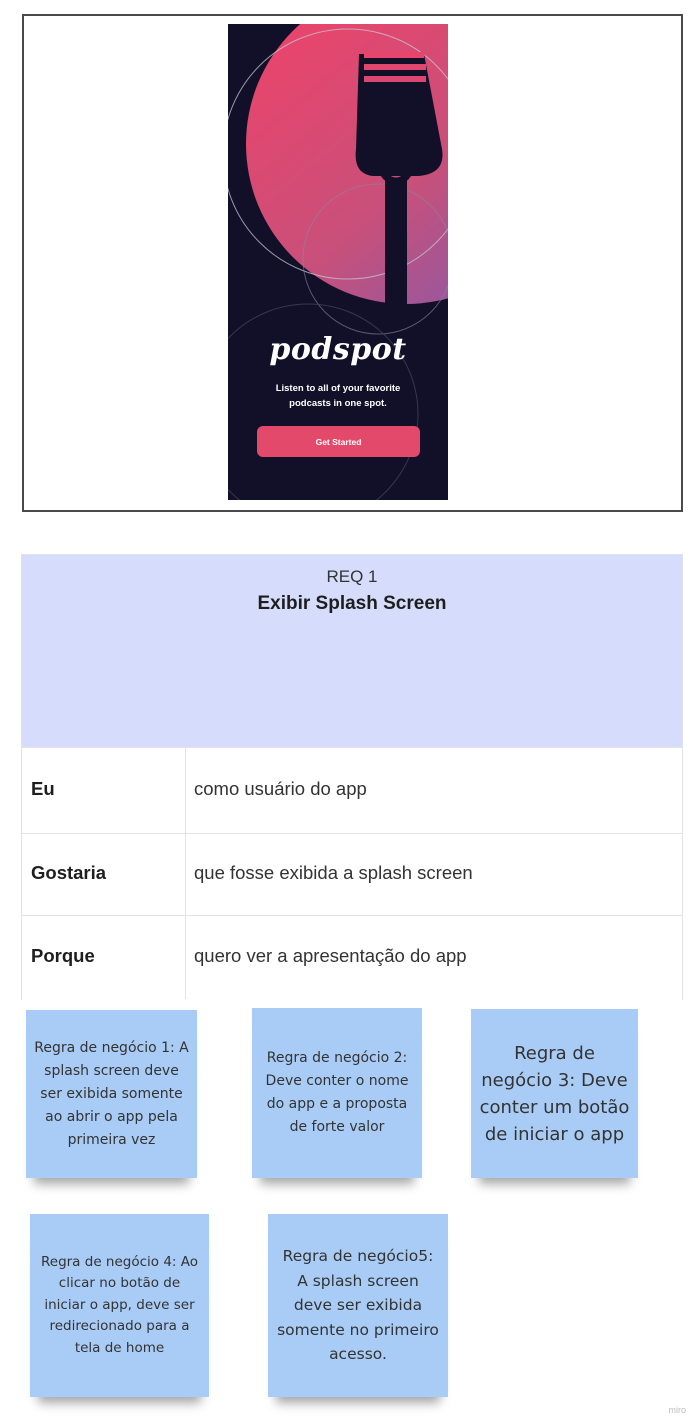 The width and height of the screenshot is (700, 1427). I want to click on story-key: Porque, so click(63, 955).